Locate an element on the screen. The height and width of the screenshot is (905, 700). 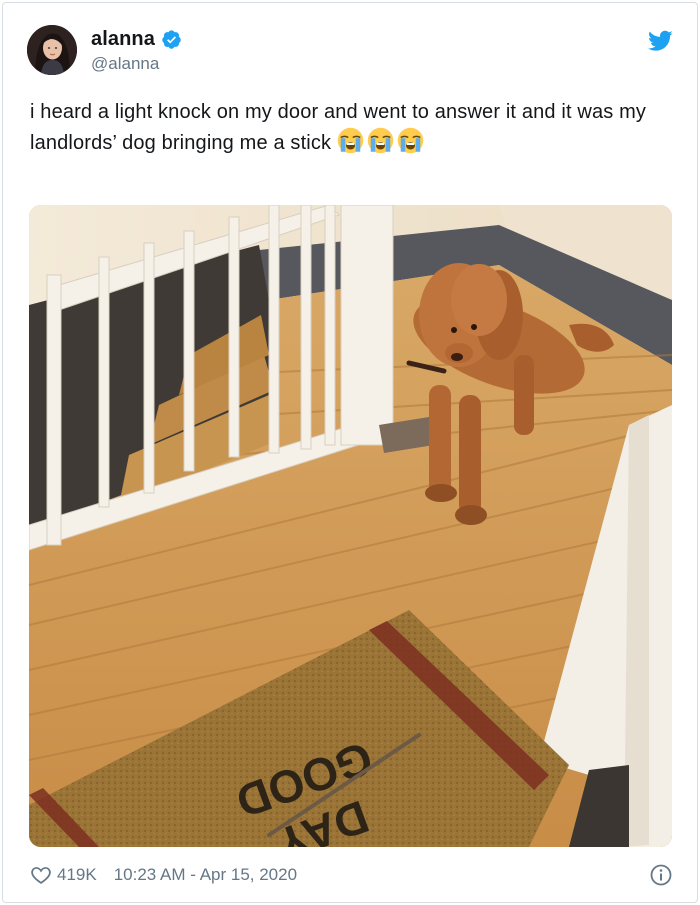
tweet-timestamp: 10:23 AM - Apr 15, 2020 is located at coordinates (205, 875).